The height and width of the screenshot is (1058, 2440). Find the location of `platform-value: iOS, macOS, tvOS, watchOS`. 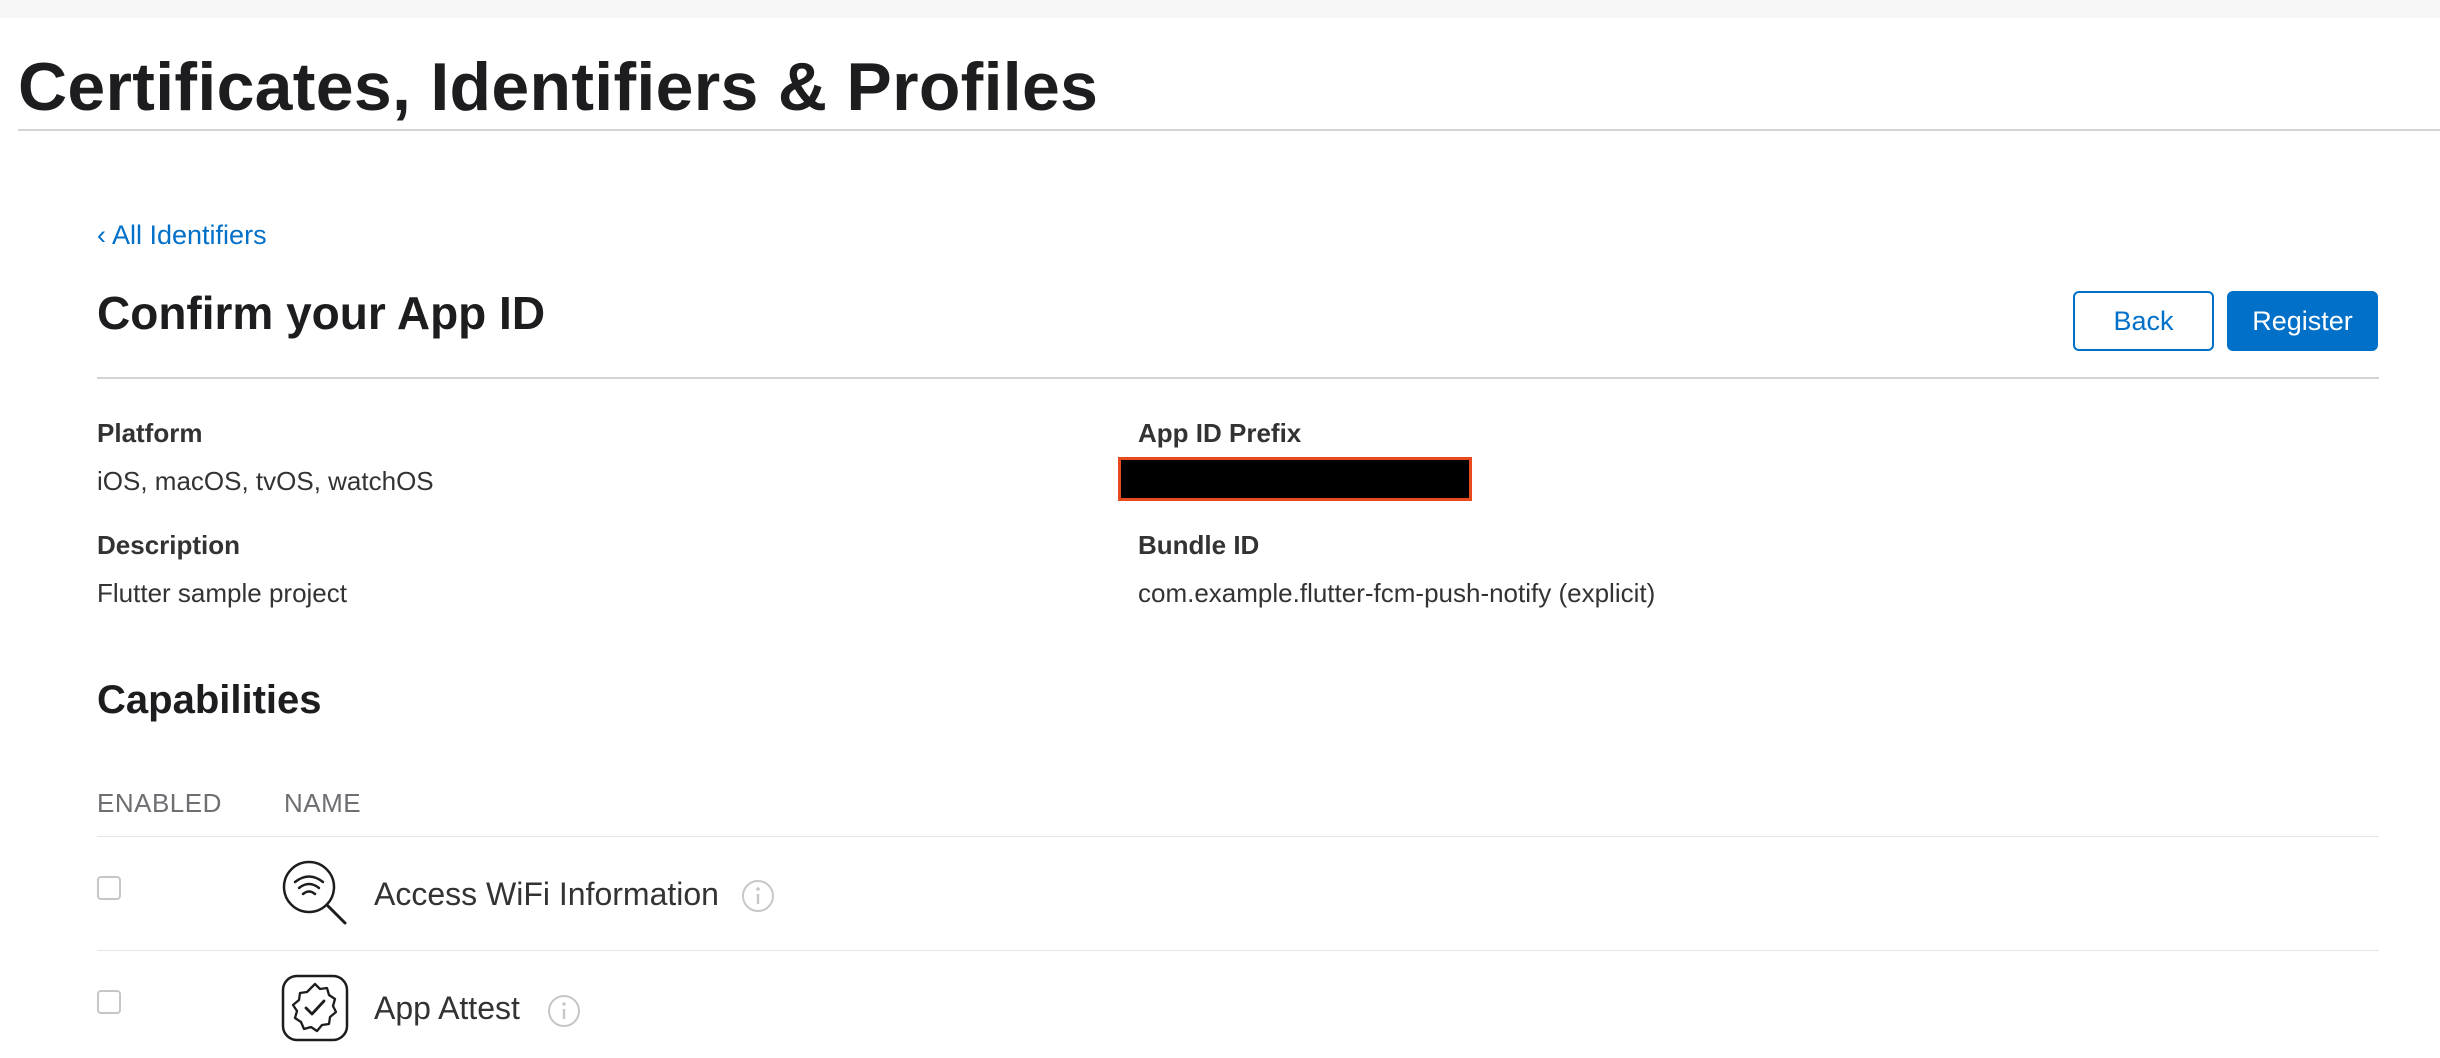

platform-value: iOS, macOS, tvOS, watchOS is located at coordinates (265, 481).